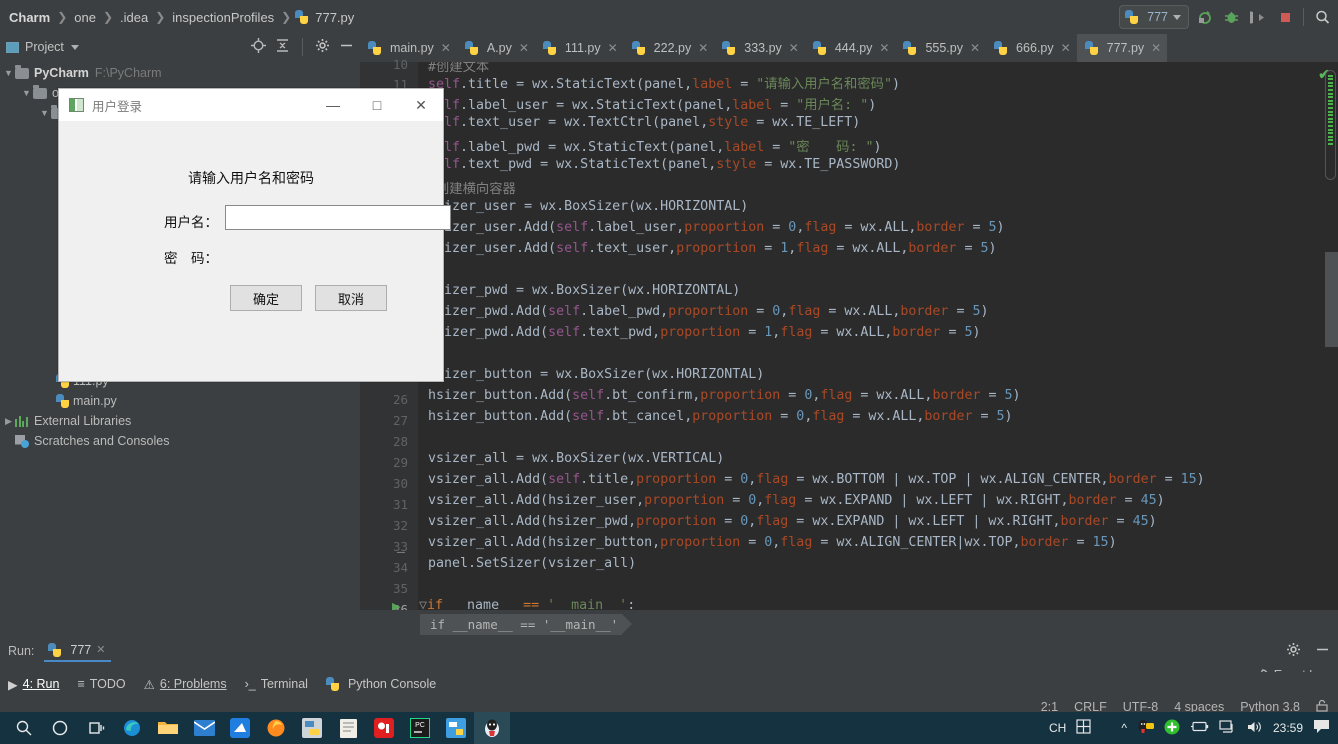 This screenshot has height=744, width=1338. What do you see at coordinates (1322, 17) in the screenshot?
I see `search-icon` at bounding box center [1322, 17].